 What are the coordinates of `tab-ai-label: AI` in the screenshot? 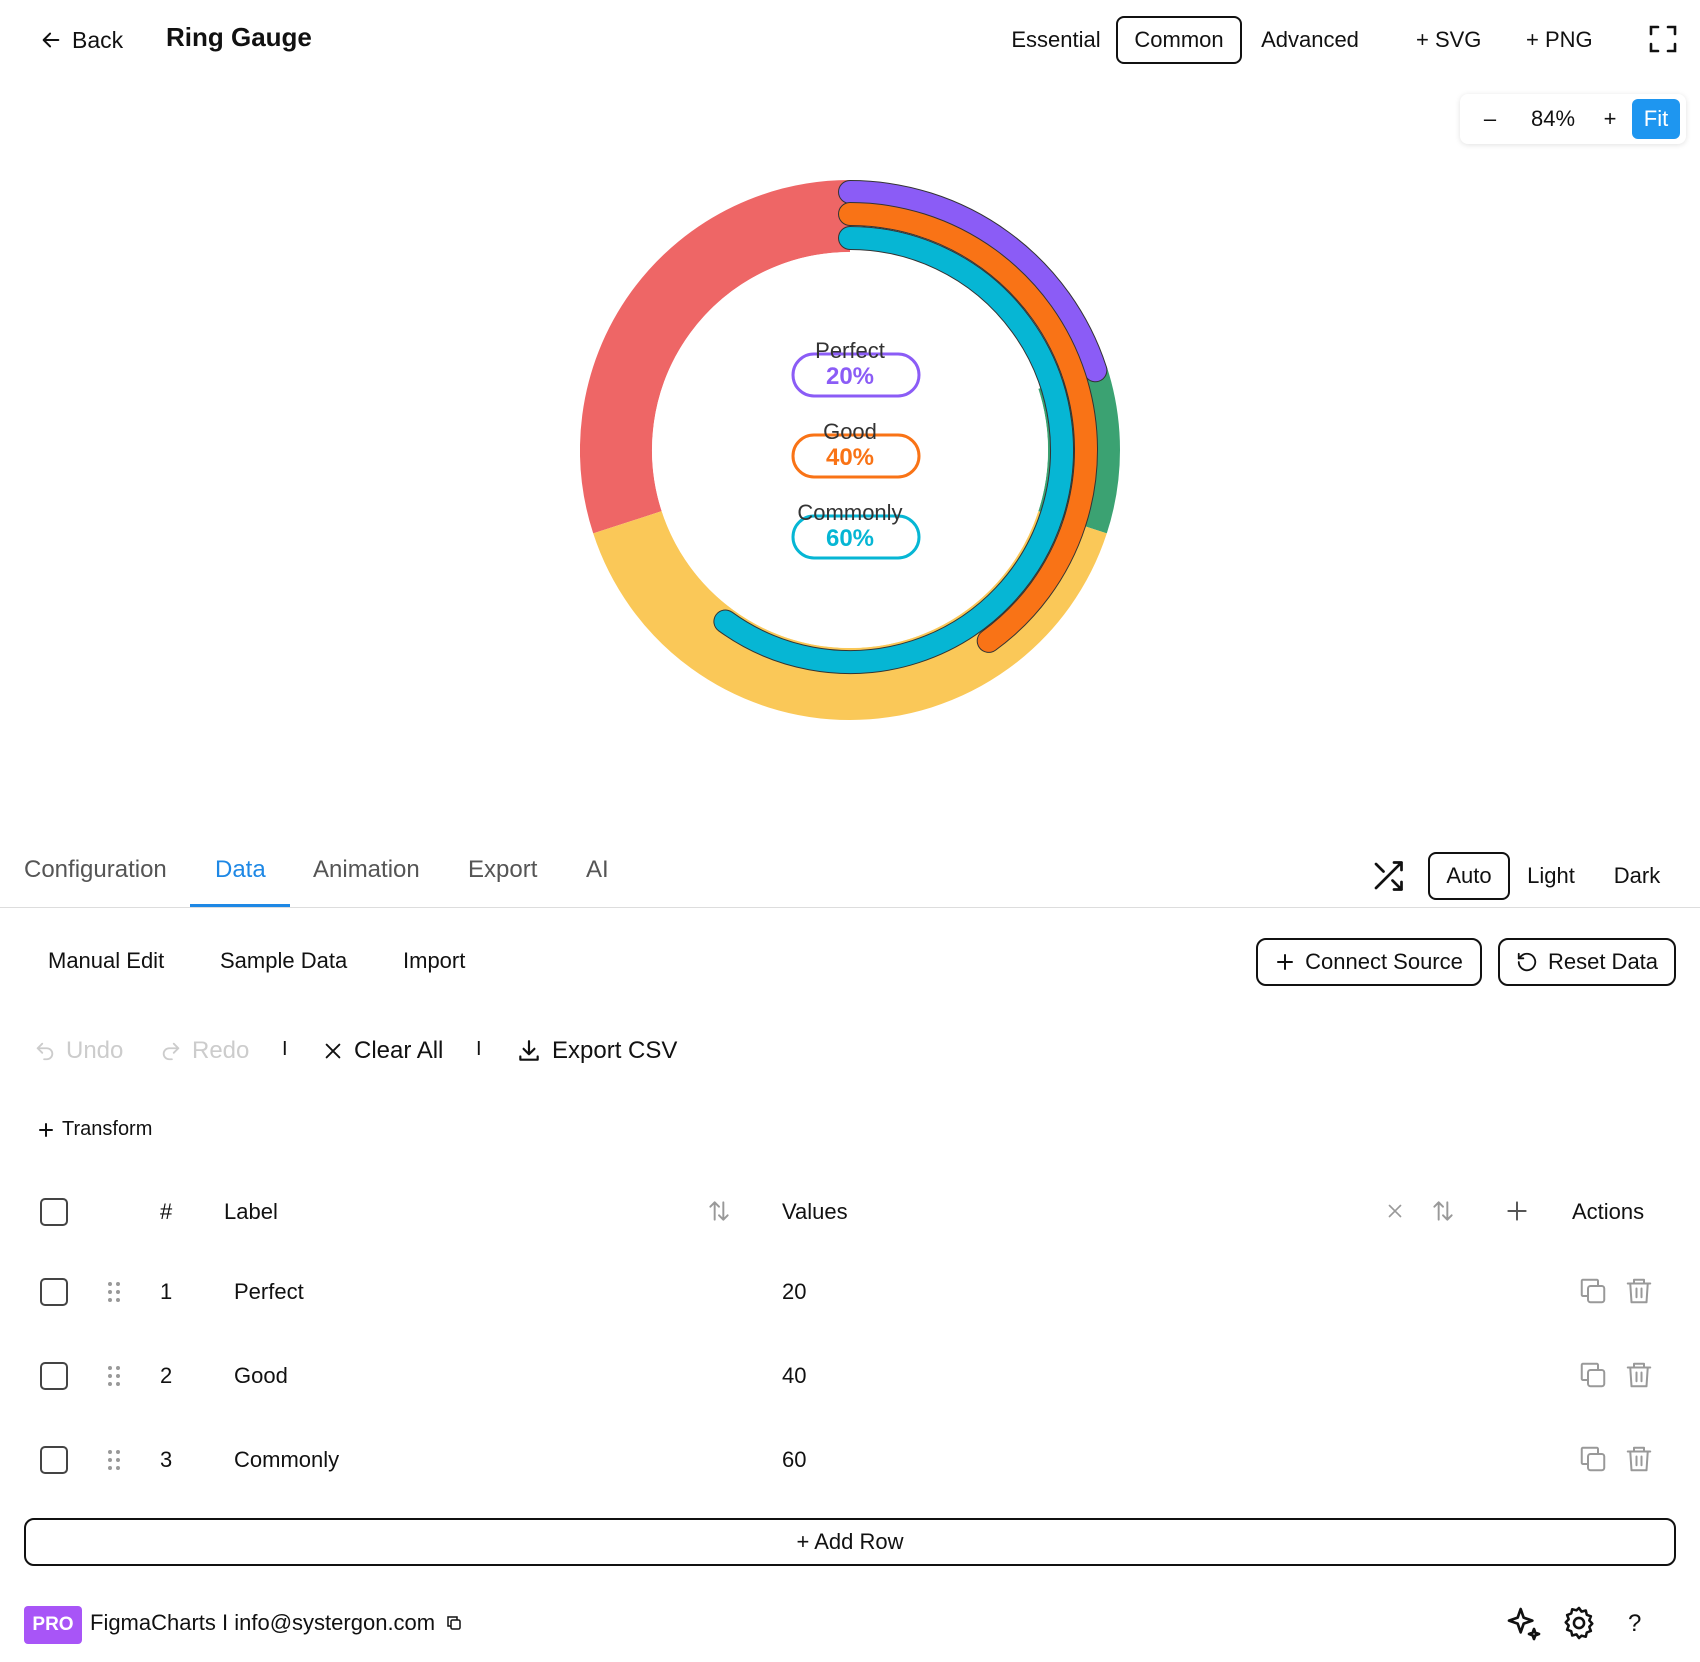 It's located at (597, 869).